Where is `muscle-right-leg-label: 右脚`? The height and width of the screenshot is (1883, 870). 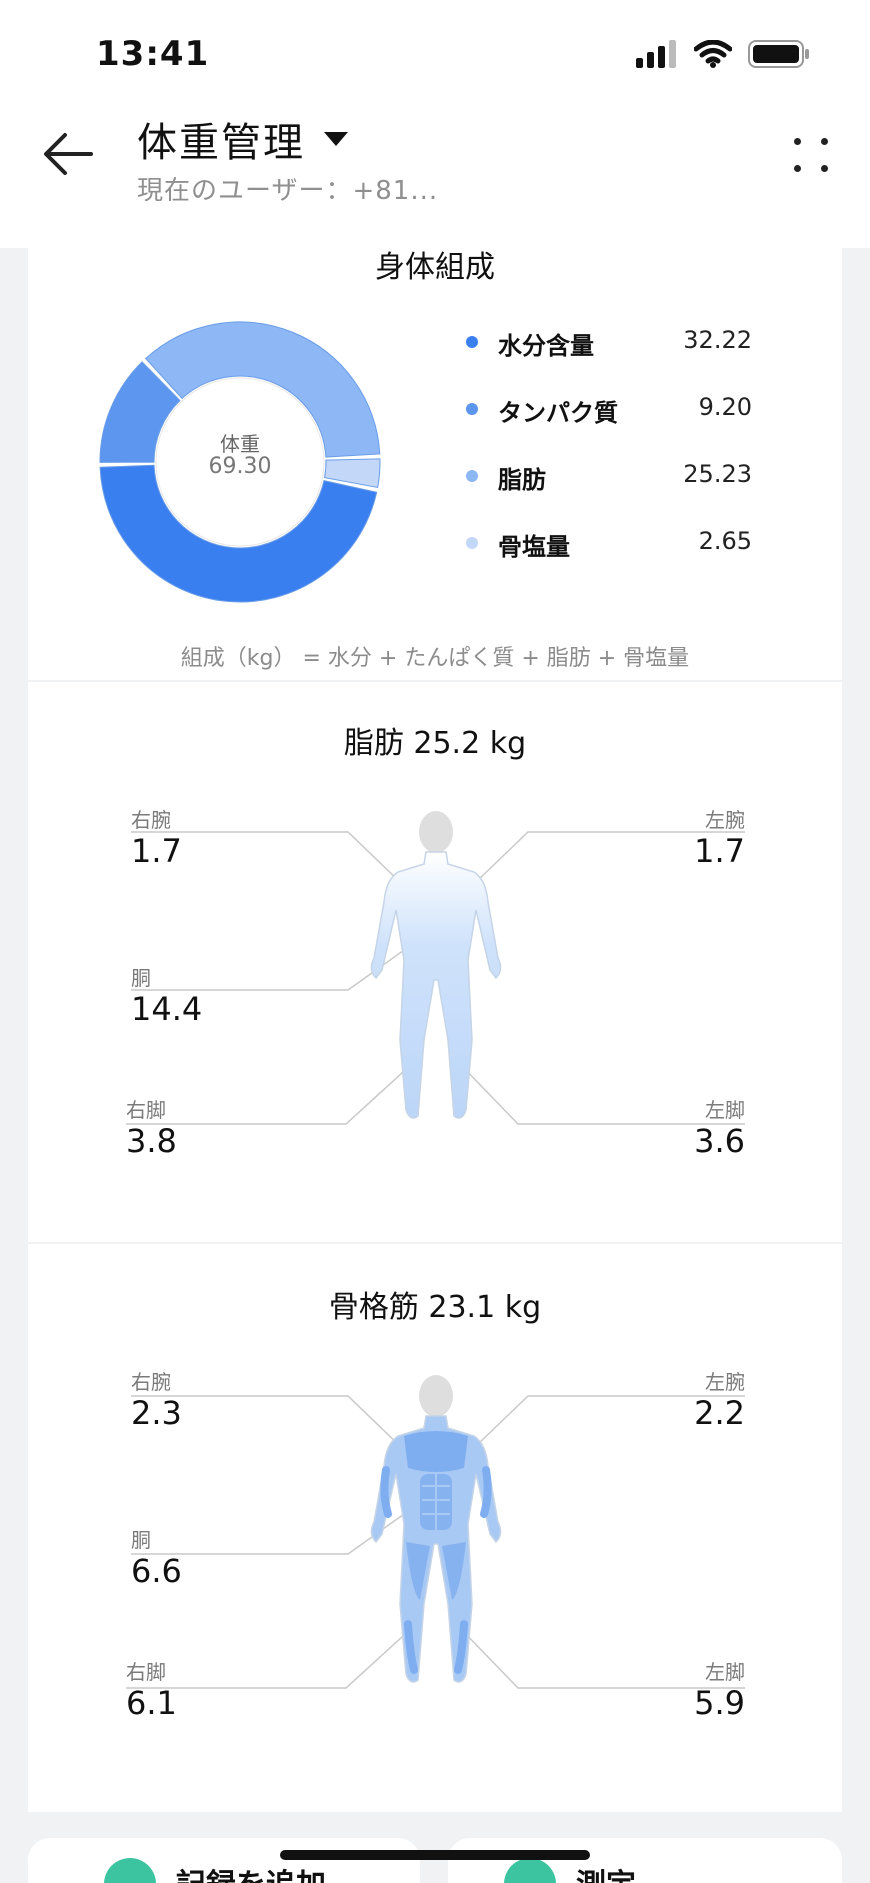
muscle-right-leg-label: 右脚 is located at coordinates (146, 1672).